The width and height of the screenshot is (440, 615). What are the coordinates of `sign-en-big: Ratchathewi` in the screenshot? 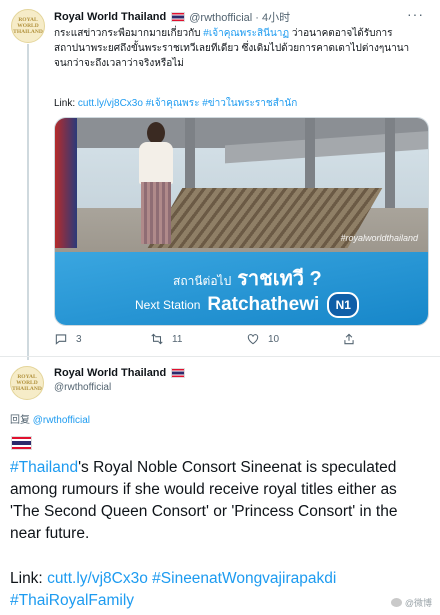 It's located at (263, 304).